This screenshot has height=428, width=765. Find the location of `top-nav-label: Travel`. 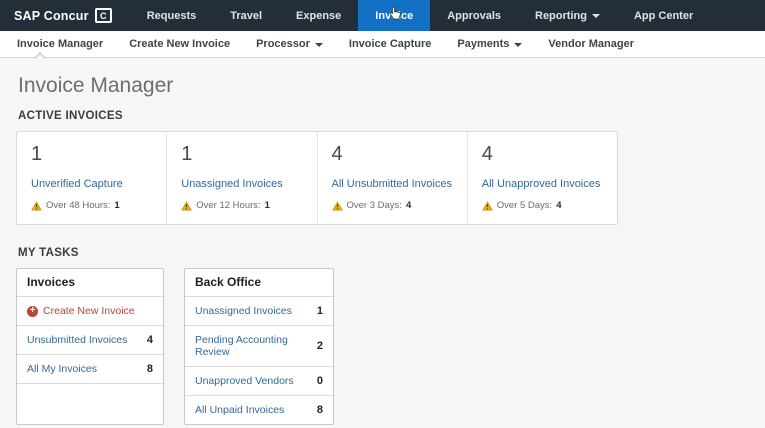

top-nav-label: Travel is located at coordinates (246, 15).